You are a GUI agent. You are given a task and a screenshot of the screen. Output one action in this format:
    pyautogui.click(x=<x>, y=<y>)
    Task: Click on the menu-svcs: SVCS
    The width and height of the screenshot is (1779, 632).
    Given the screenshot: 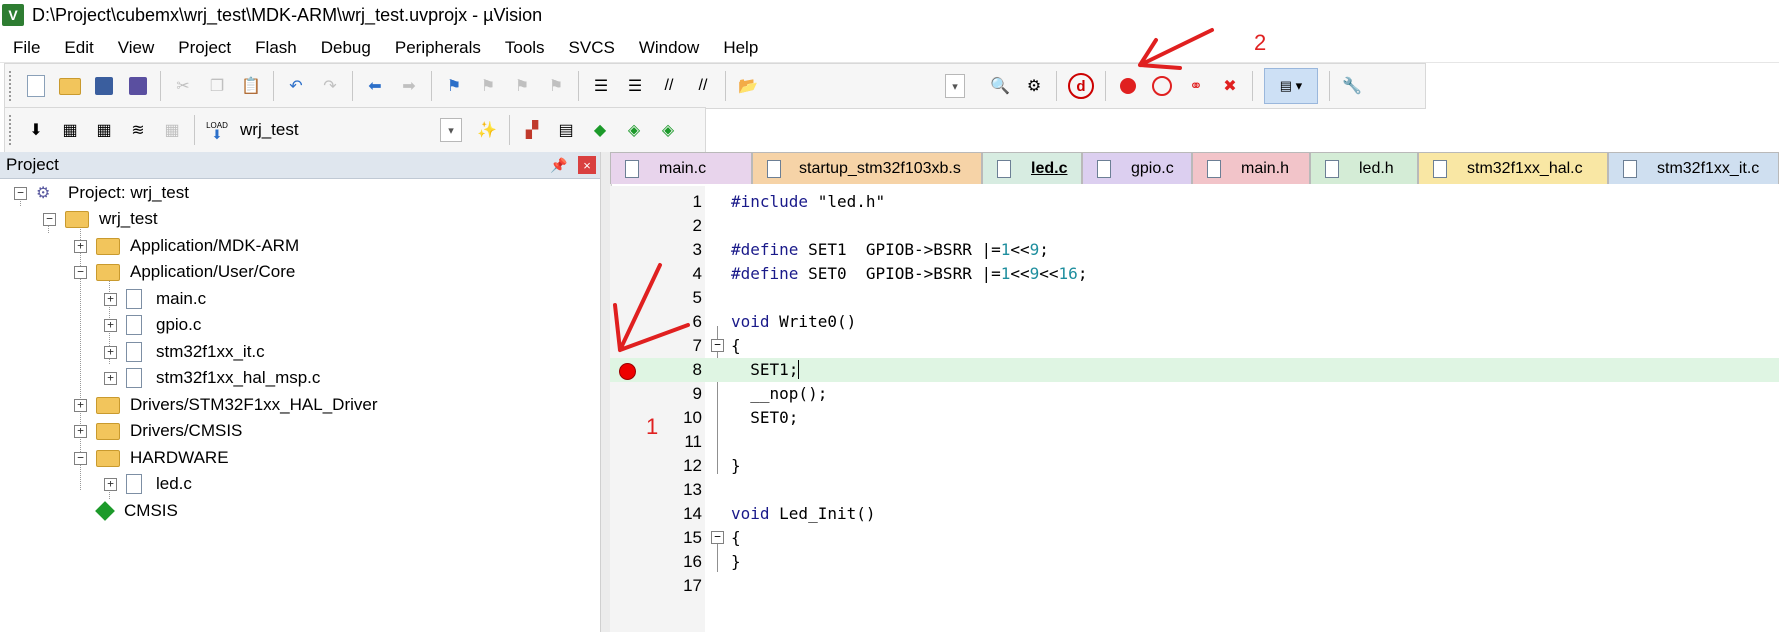 What is the action you would take?
    pyautogui.click(x=591, y=48)
    